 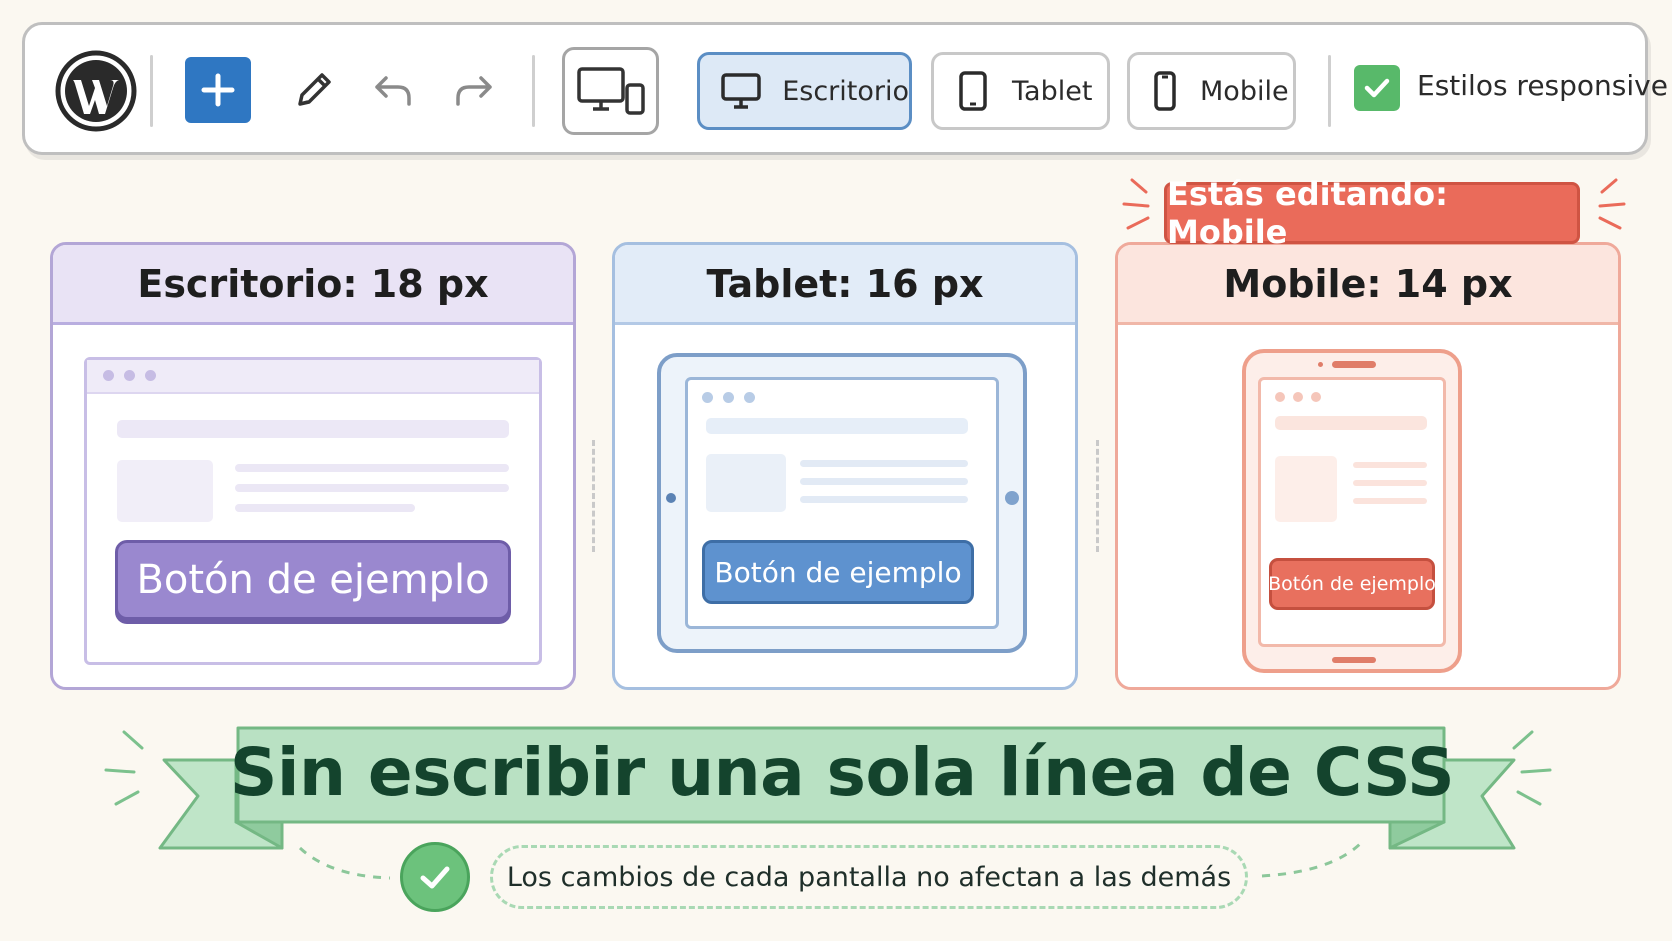 I want to click on tablet-screen: Botón de ejemplo, so click(x=842, y=503).